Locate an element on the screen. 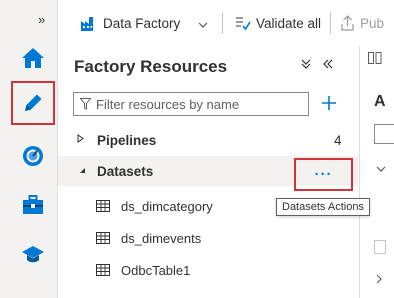  dataset-name: ds_dimevents is located at coordinates (161, 238).